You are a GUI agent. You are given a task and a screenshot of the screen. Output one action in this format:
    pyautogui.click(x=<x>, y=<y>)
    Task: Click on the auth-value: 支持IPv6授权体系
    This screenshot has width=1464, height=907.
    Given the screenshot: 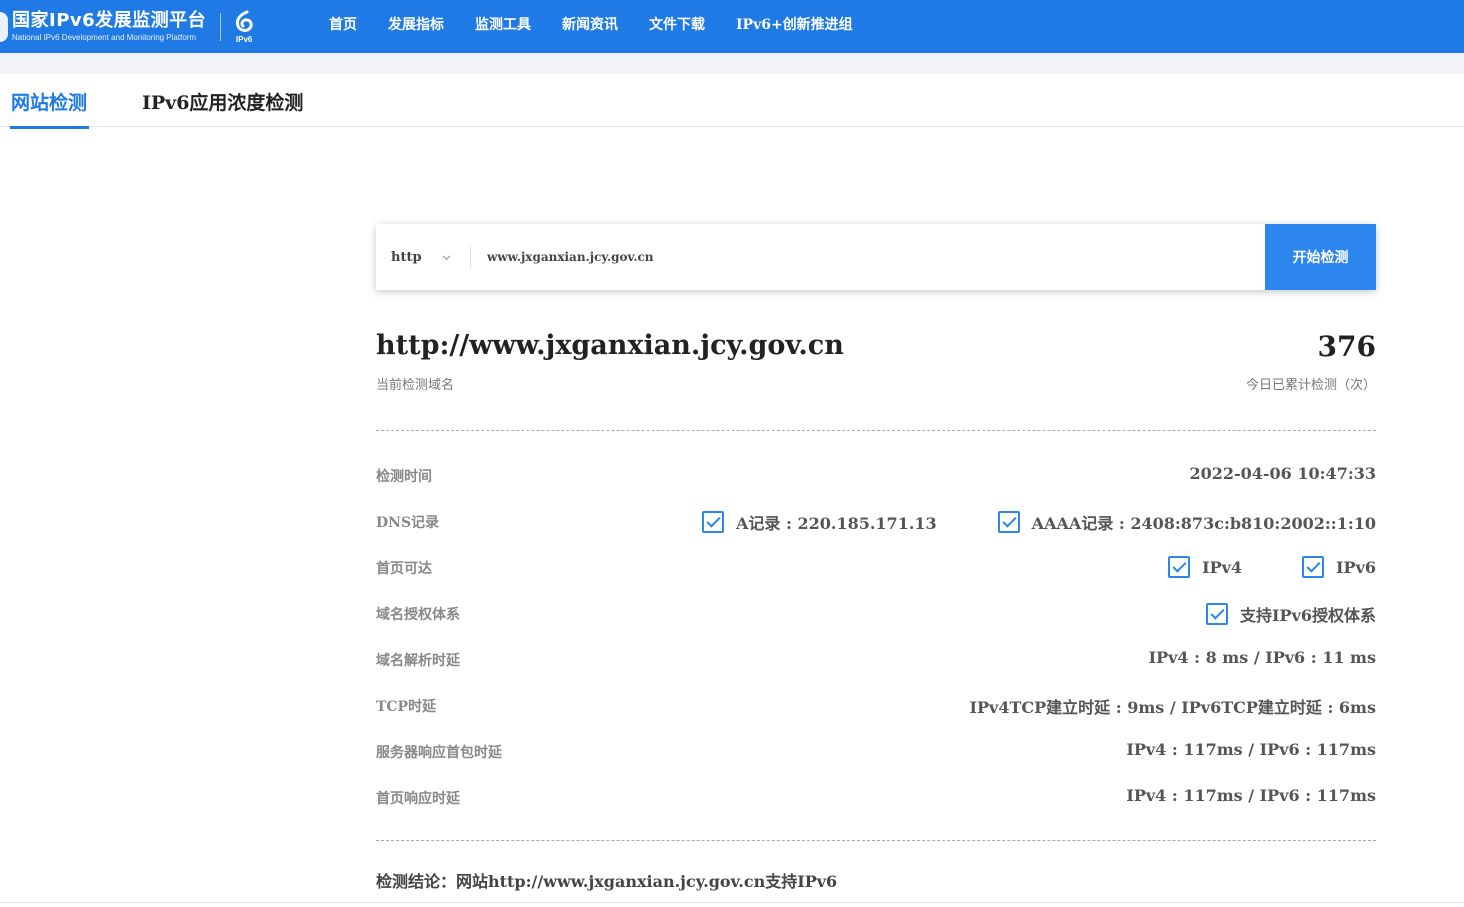 What is the action you would take?
    pyautogui.click(x=1308, y=615)
    